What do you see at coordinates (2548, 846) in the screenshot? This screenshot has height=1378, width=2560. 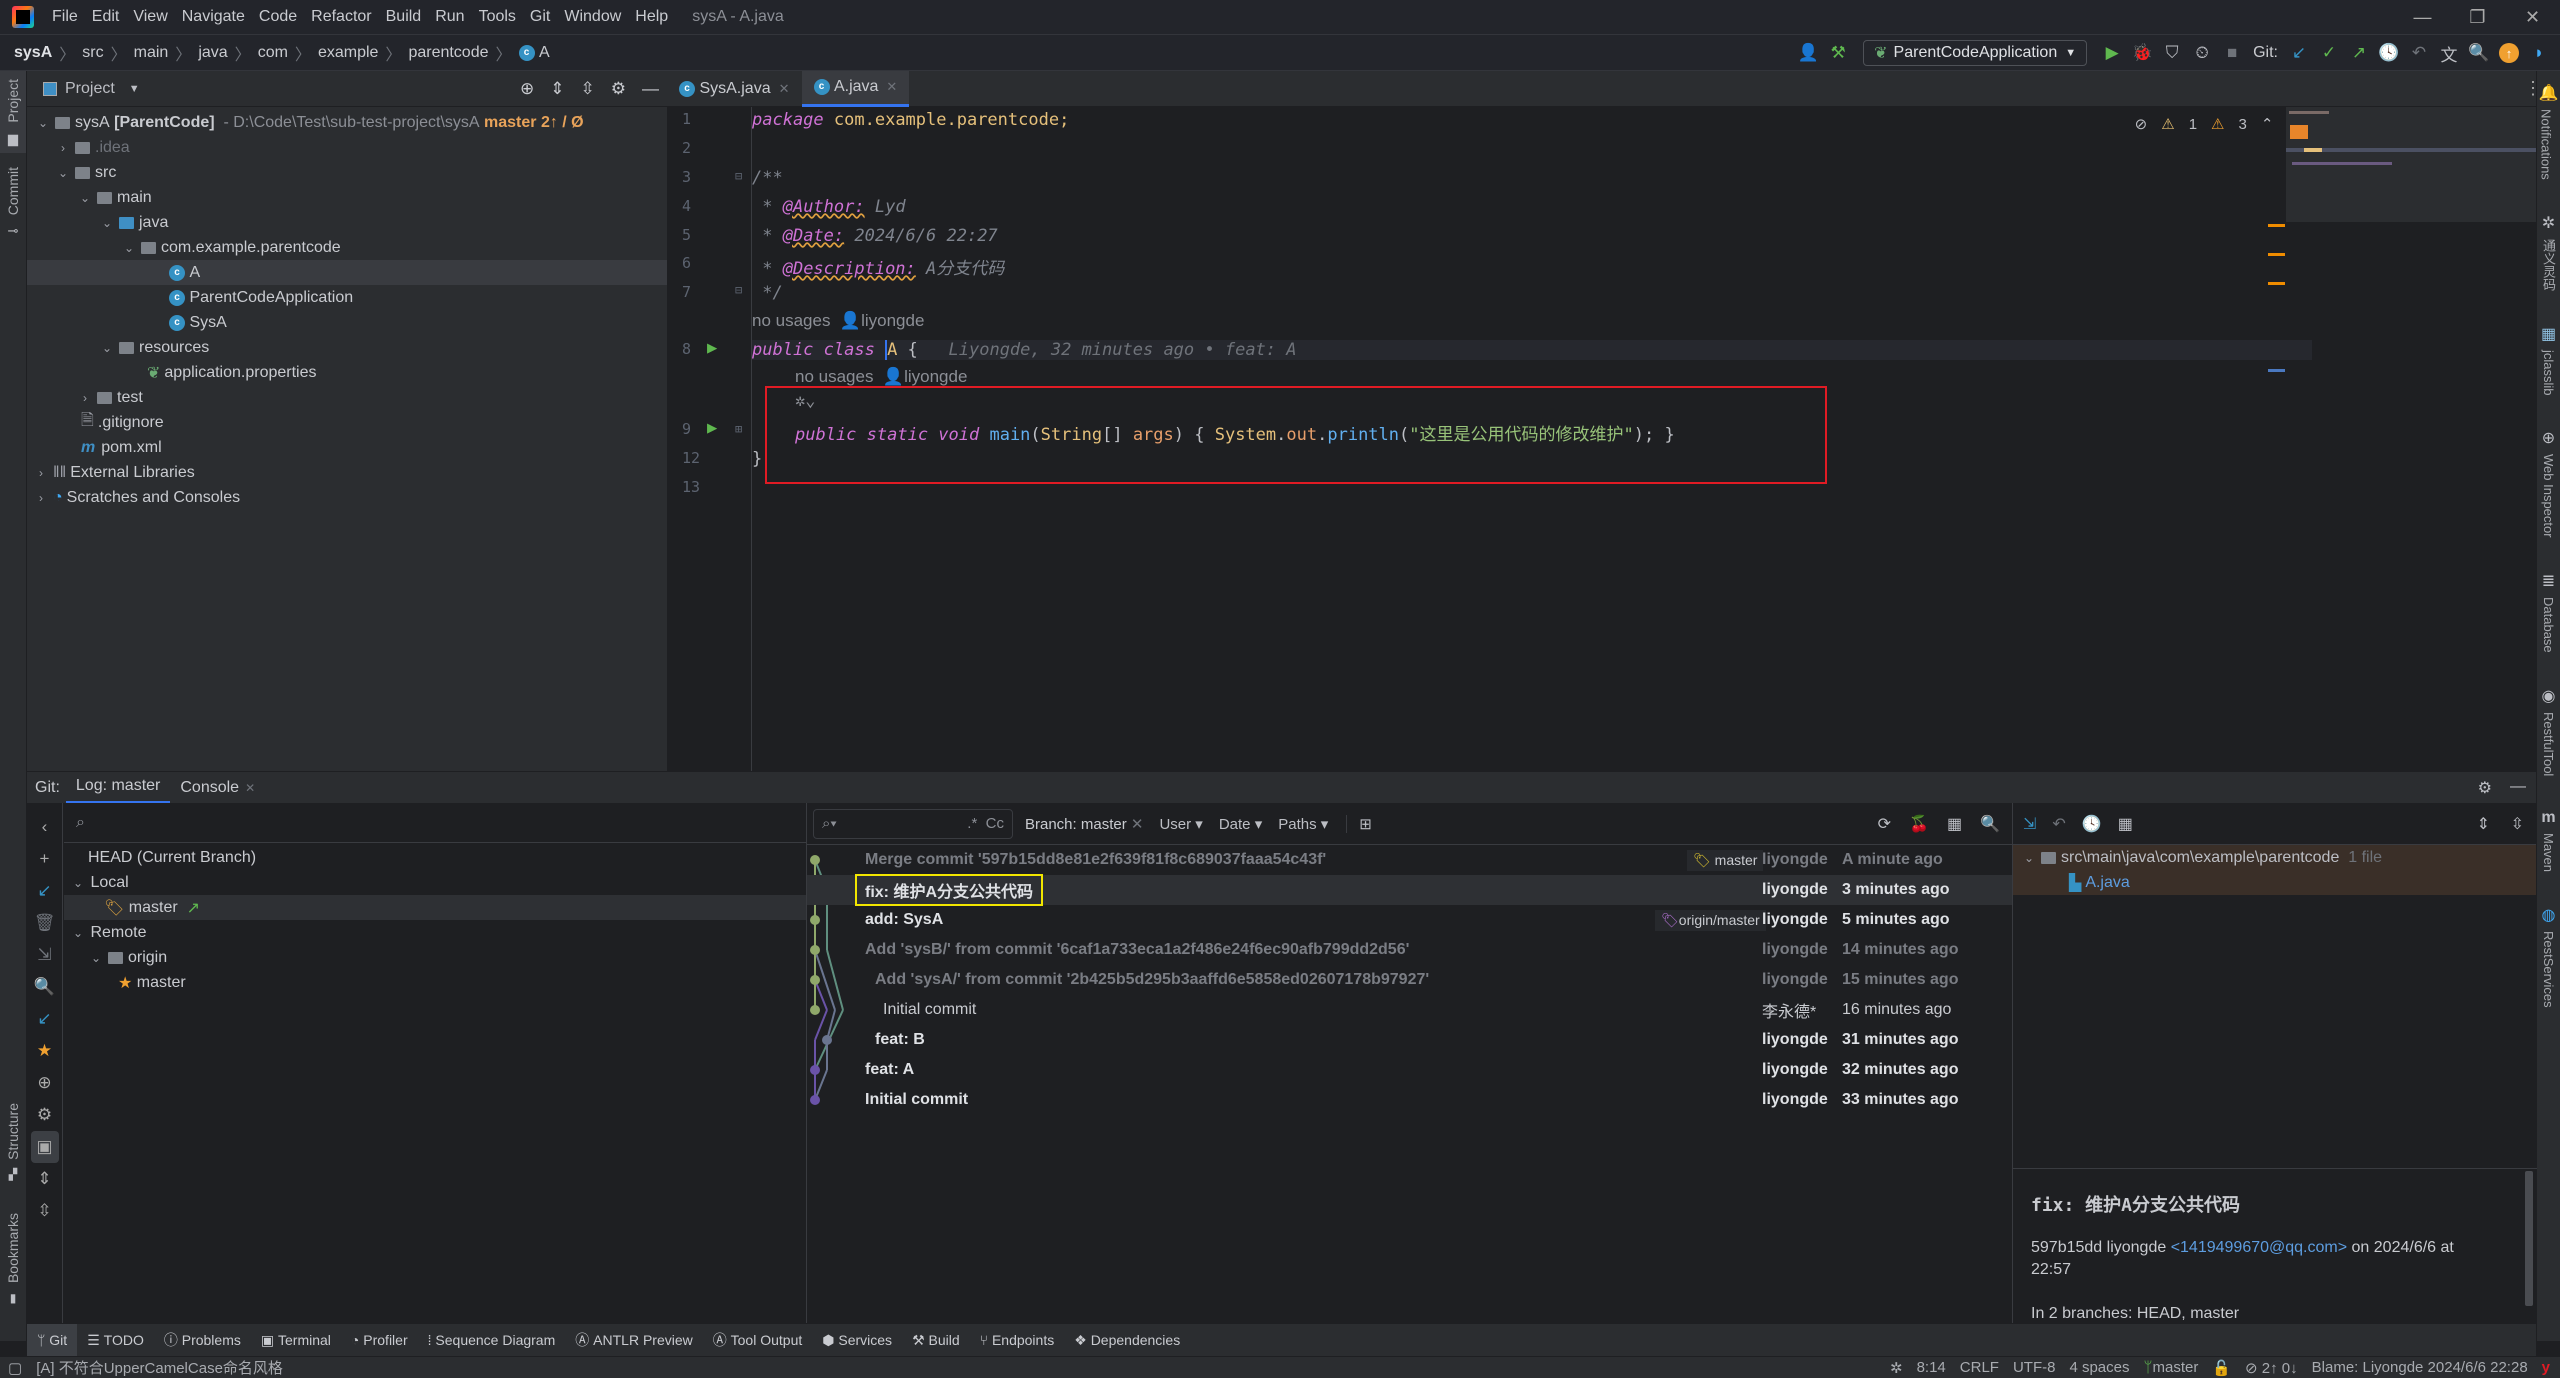 I see `stripe-maven-button: m Maven` at bounding box center [2548, 846].